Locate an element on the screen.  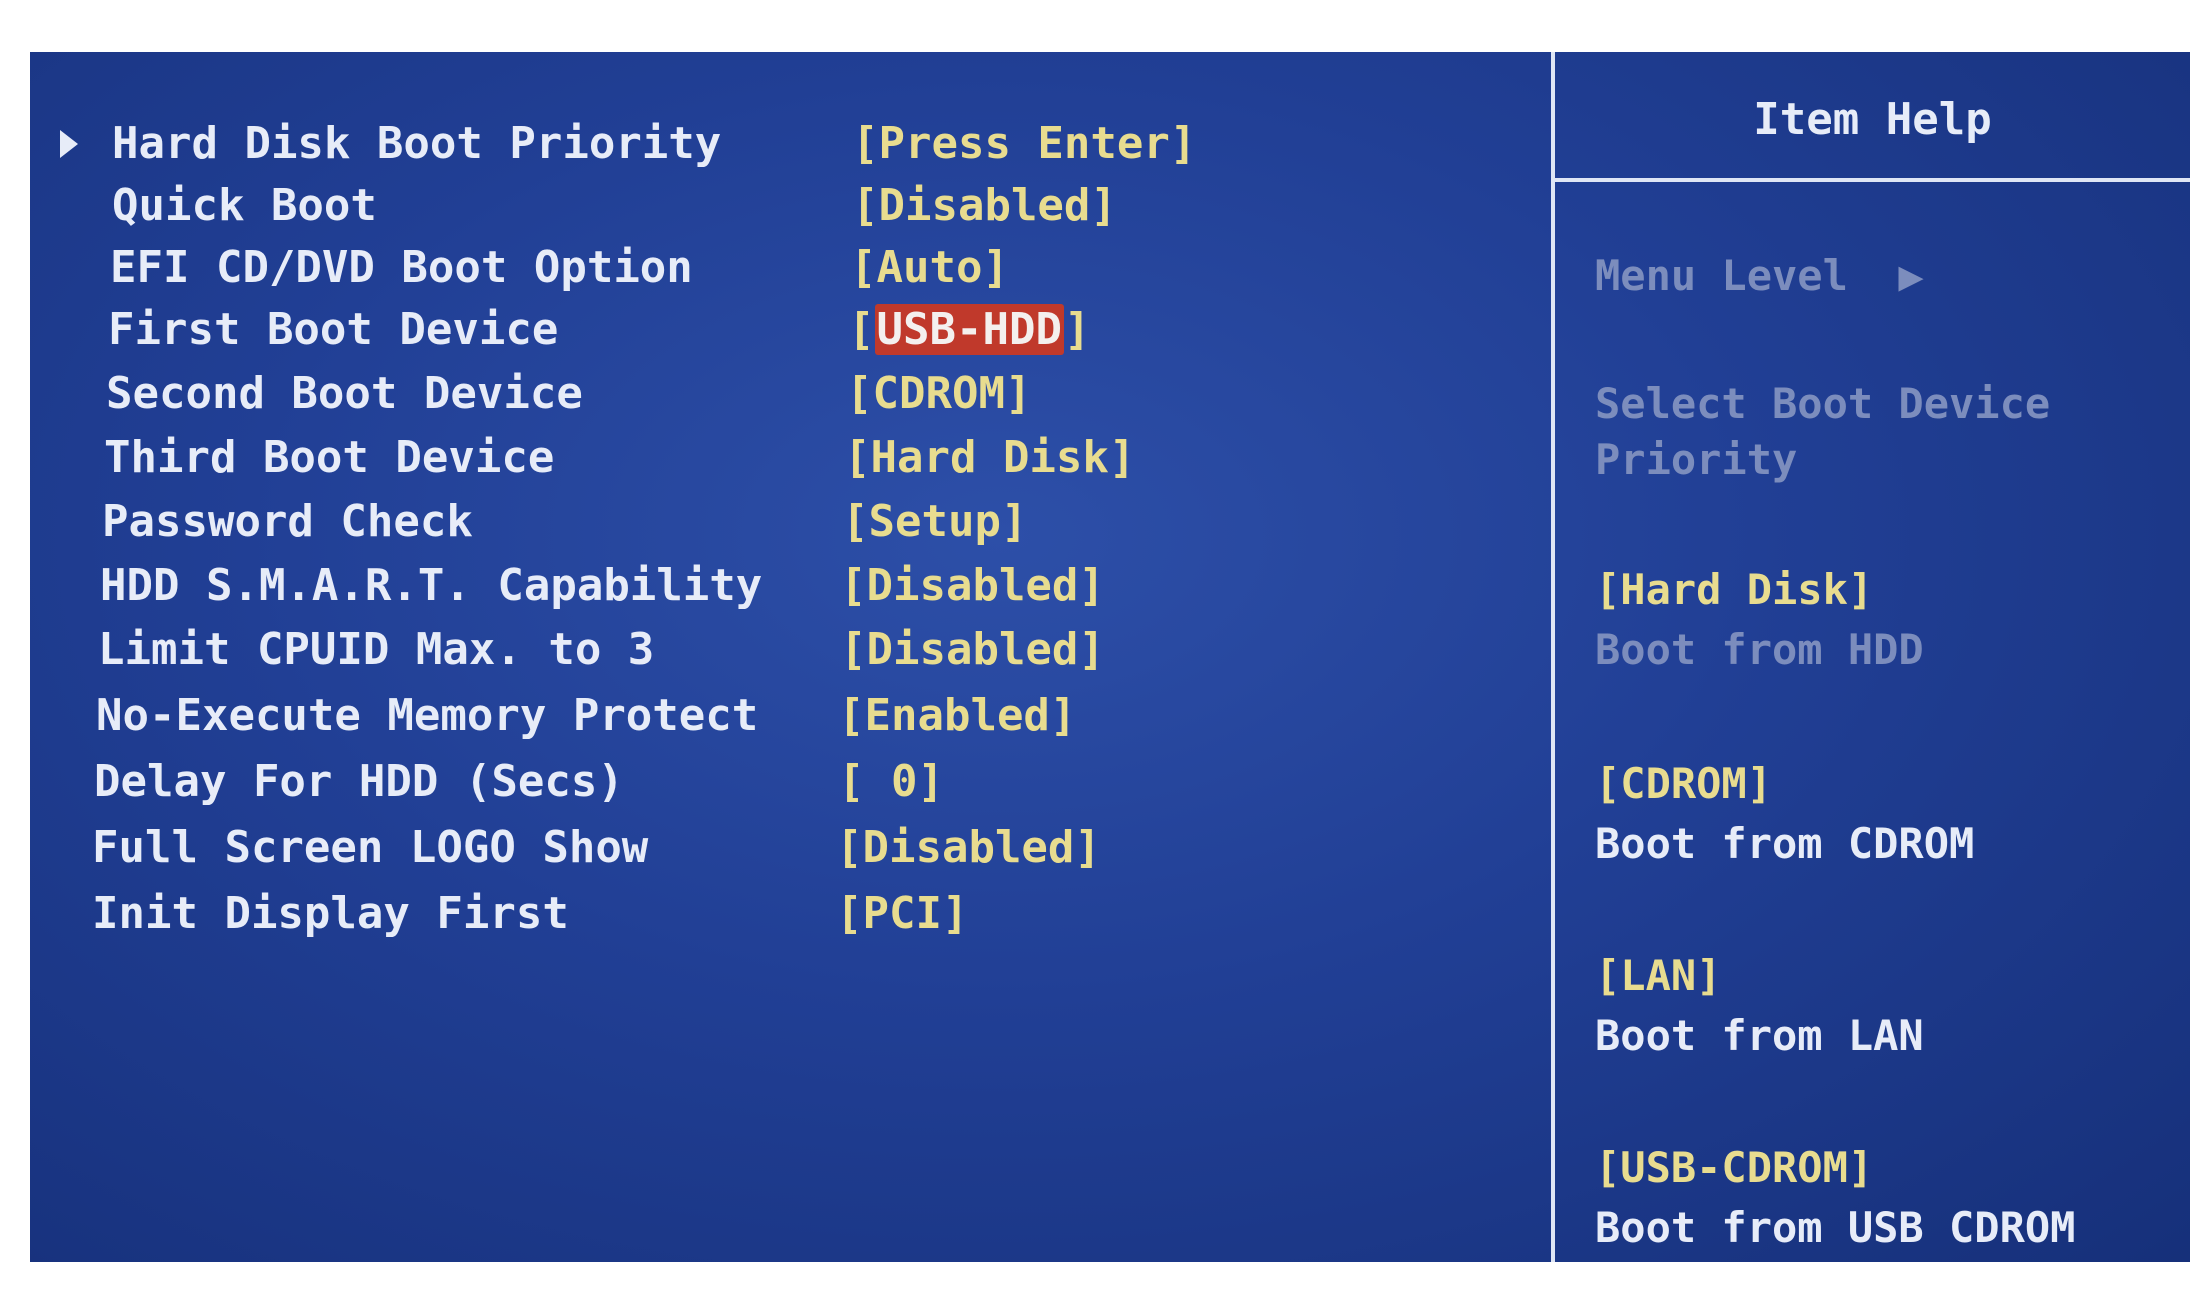
setting-row-hard-disk-boot-priority: Hard Disk Boot Priority [Press Enter] is located at coordinates (780, 144).